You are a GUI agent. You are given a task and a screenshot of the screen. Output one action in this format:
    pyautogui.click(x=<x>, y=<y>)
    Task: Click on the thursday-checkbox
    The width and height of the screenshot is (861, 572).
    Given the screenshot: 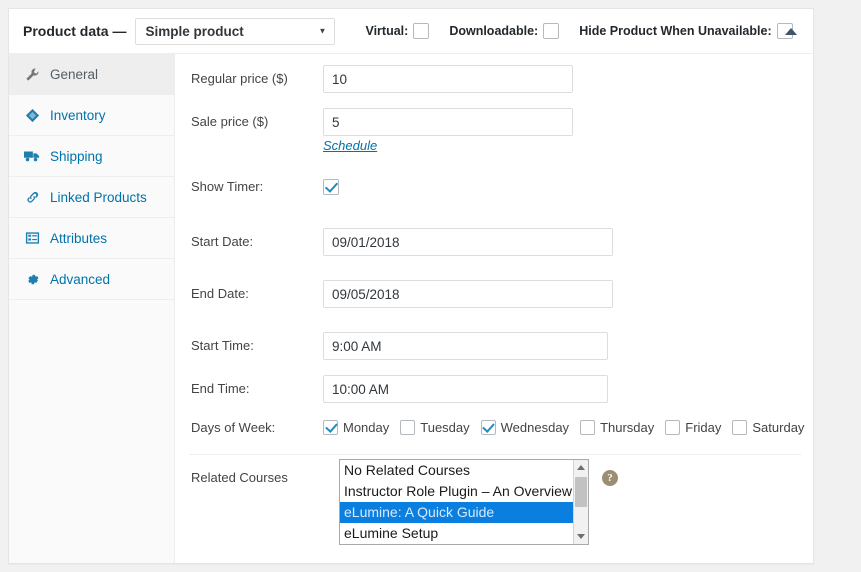 What is the action you would take?
    pyautogui.click(x=588, y=427)
    